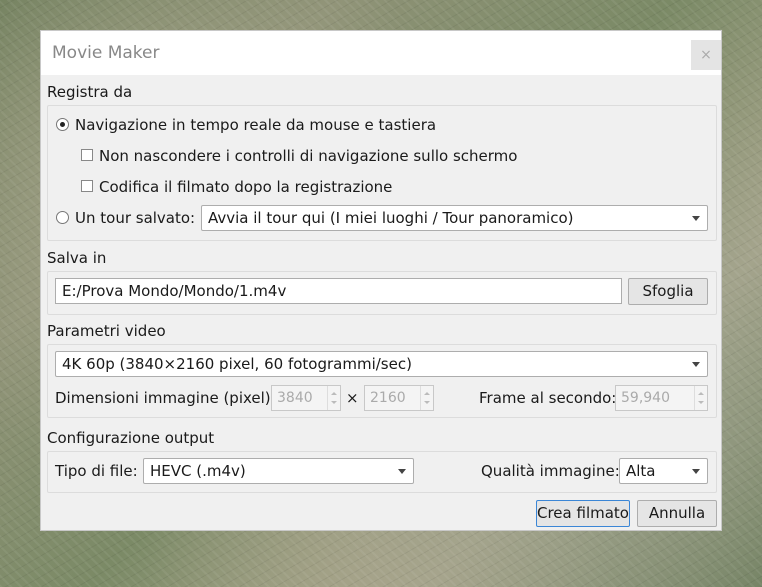 The height and width of the screenshot is (587, 762). Describe the element at coordinates (700, 398) in the screenshot. I see `fps-stepper` at that location.